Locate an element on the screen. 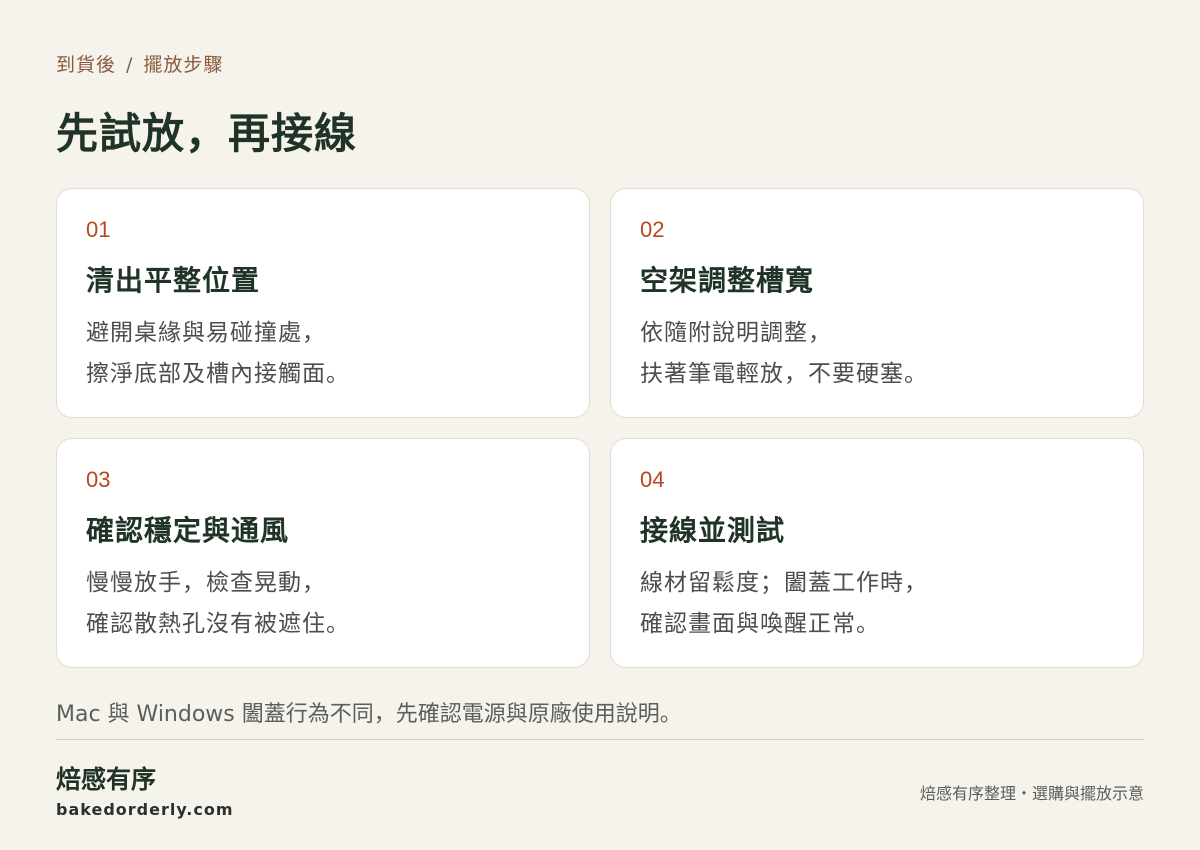  step-description: 依隨附說明調整， 扶著筆電輕放，不要硬塞。 is located at coordinates (784, 354).